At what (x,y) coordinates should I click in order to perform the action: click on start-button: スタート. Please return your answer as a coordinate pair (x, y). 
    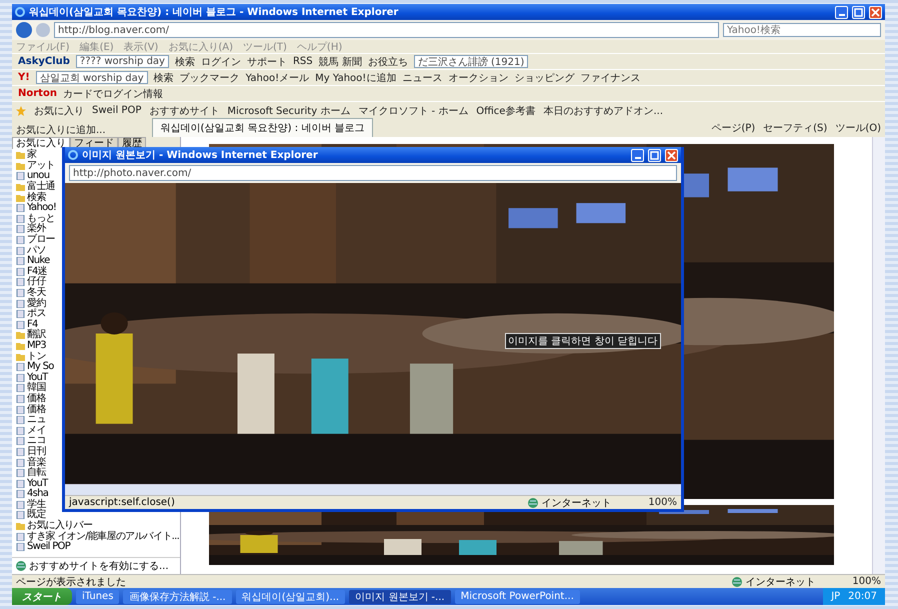
    Looking at the image, I should click on (42, 596).